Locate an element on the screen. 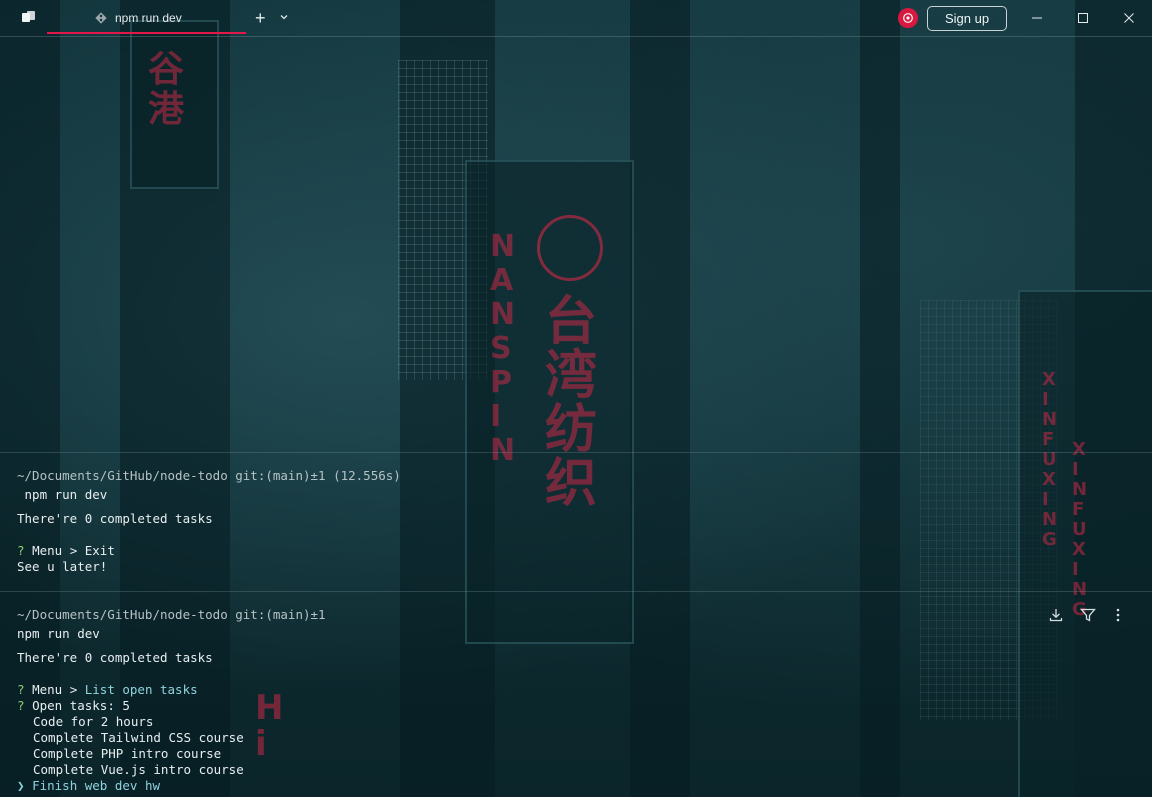 This screenshot has width=1152, height=797. minimize-button is located at coordinates (1037, 18).